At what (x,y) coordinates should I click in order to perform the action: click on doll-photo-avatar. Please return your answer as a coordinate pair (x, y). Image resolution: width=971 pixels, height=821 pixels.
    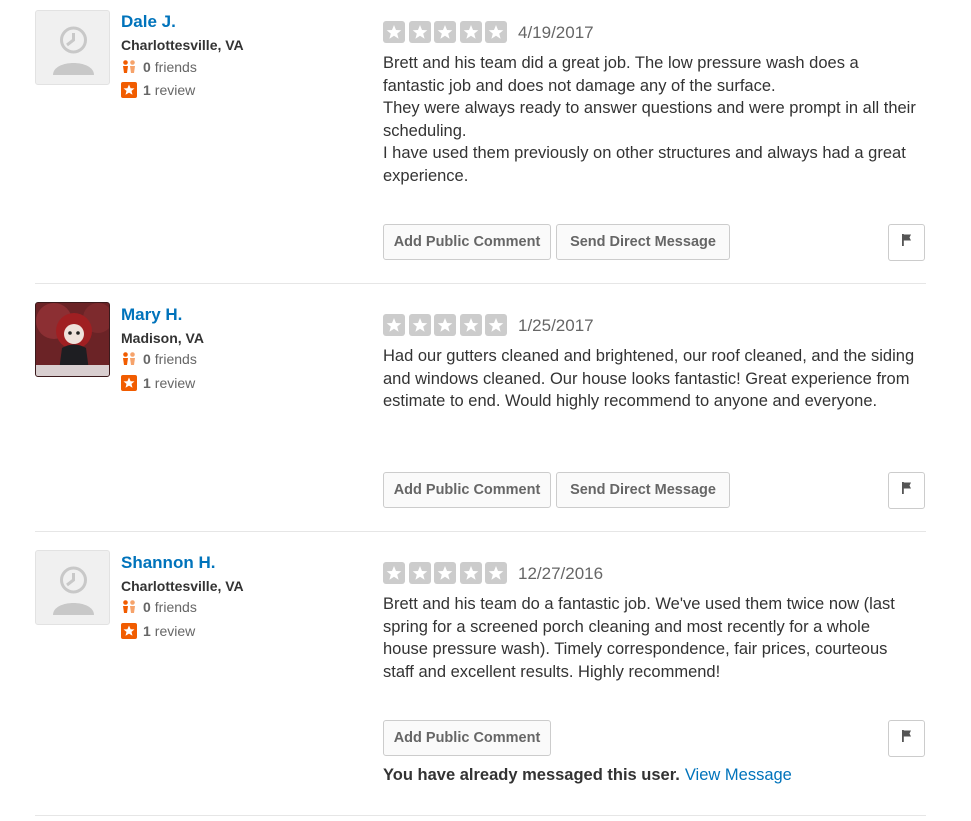
    Looking at the image, I should click on (72, 339).